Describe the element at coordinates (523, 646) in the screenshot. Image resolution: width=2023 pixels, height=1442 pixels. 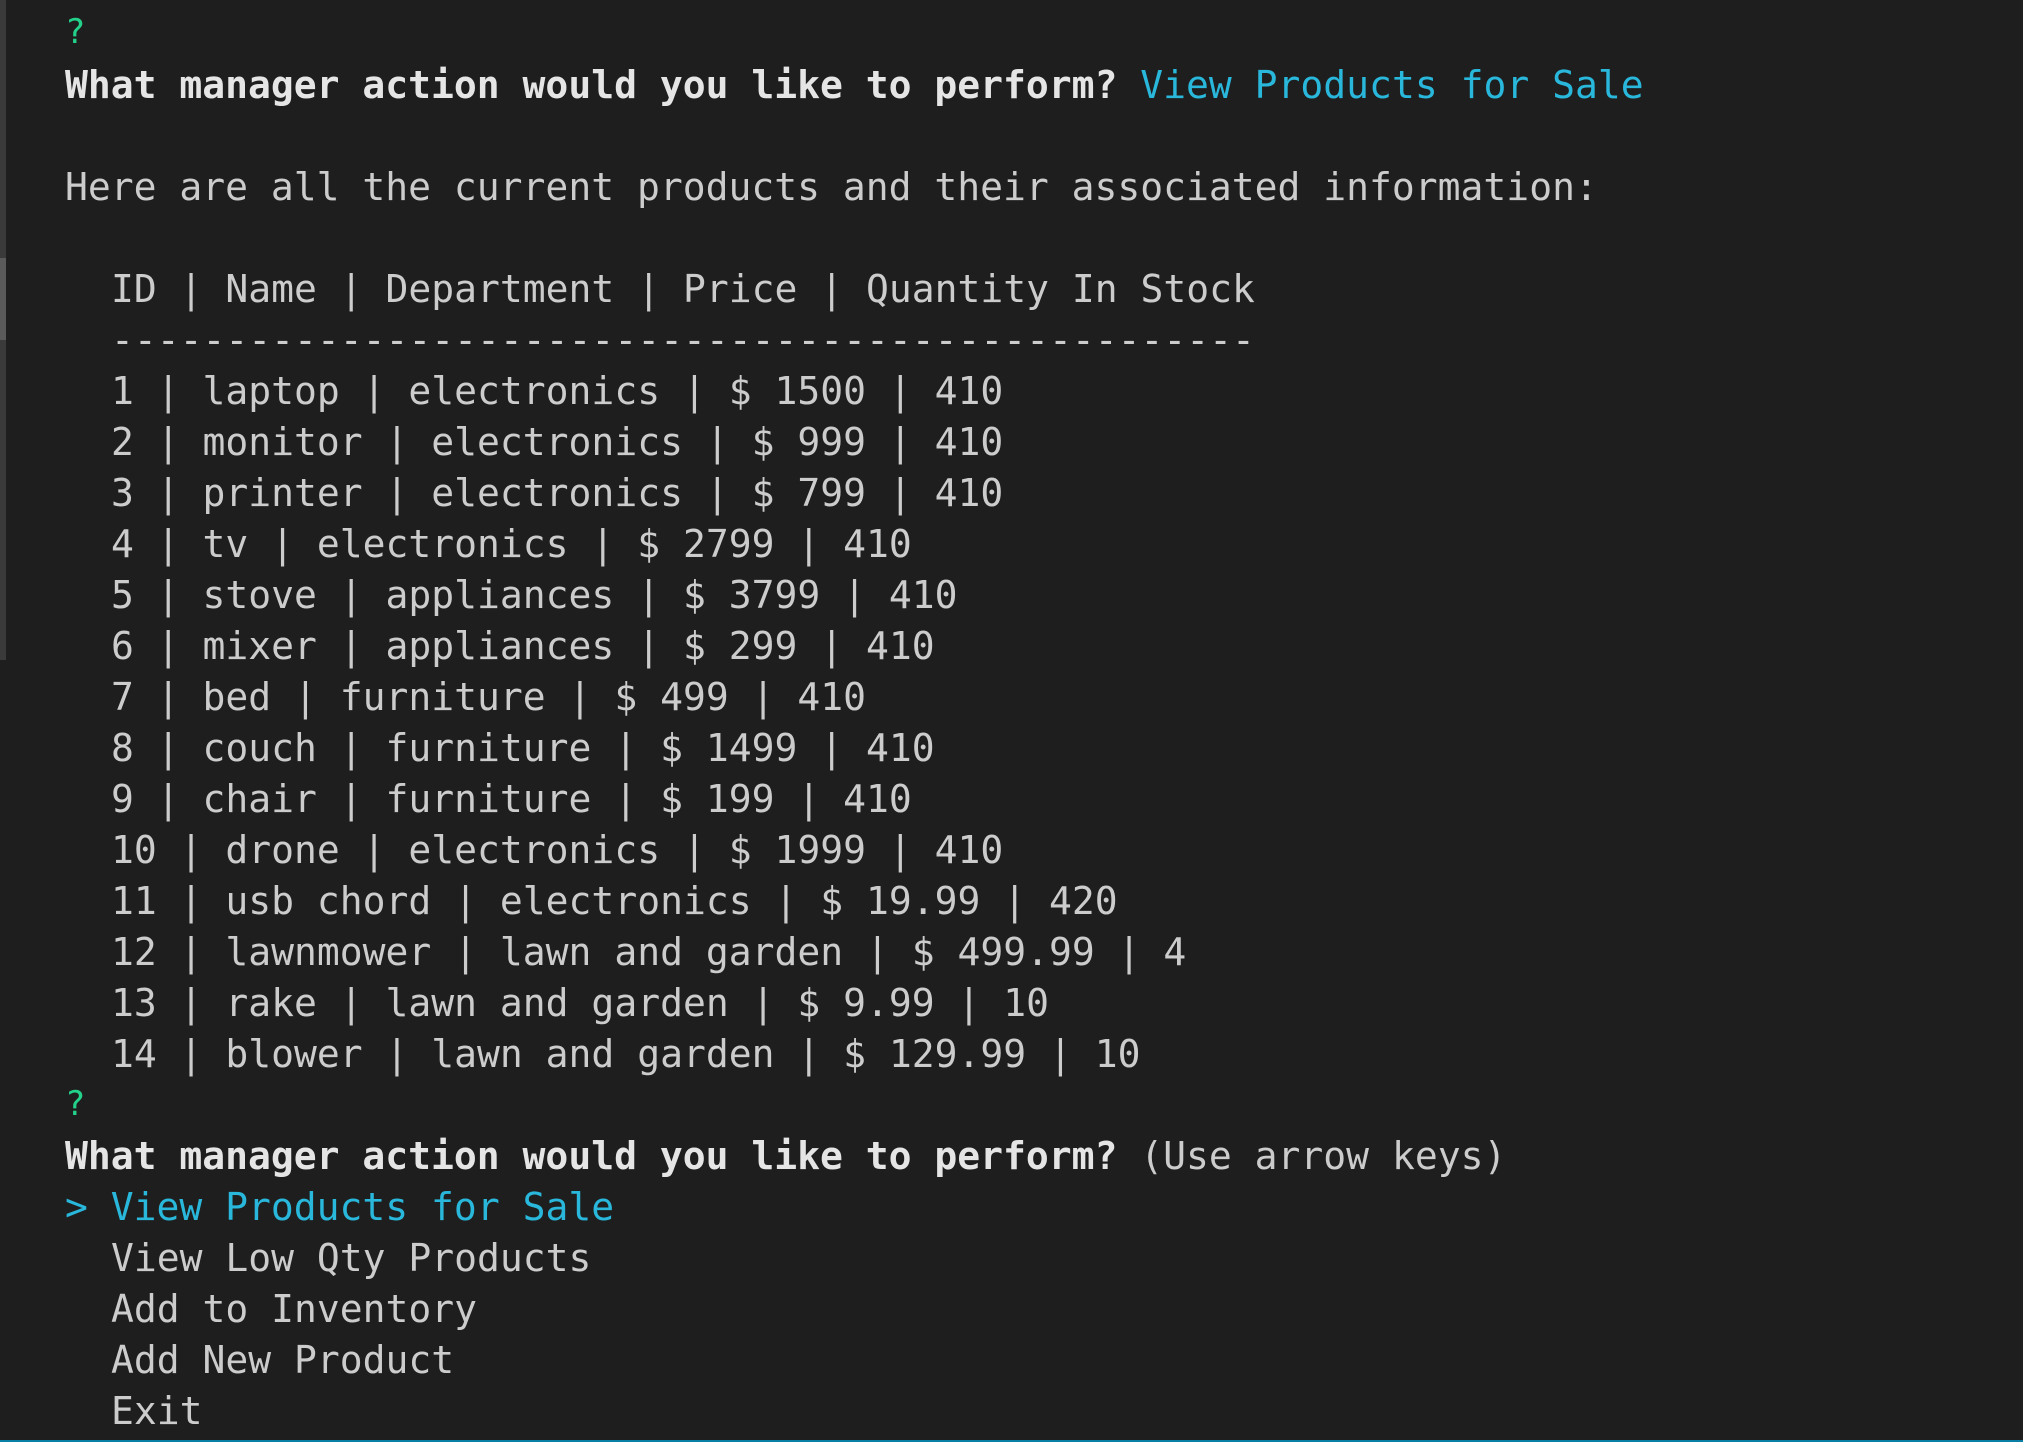
I see `table-row: 6 | mixer | appliances | $ 299 | 410` at that location.